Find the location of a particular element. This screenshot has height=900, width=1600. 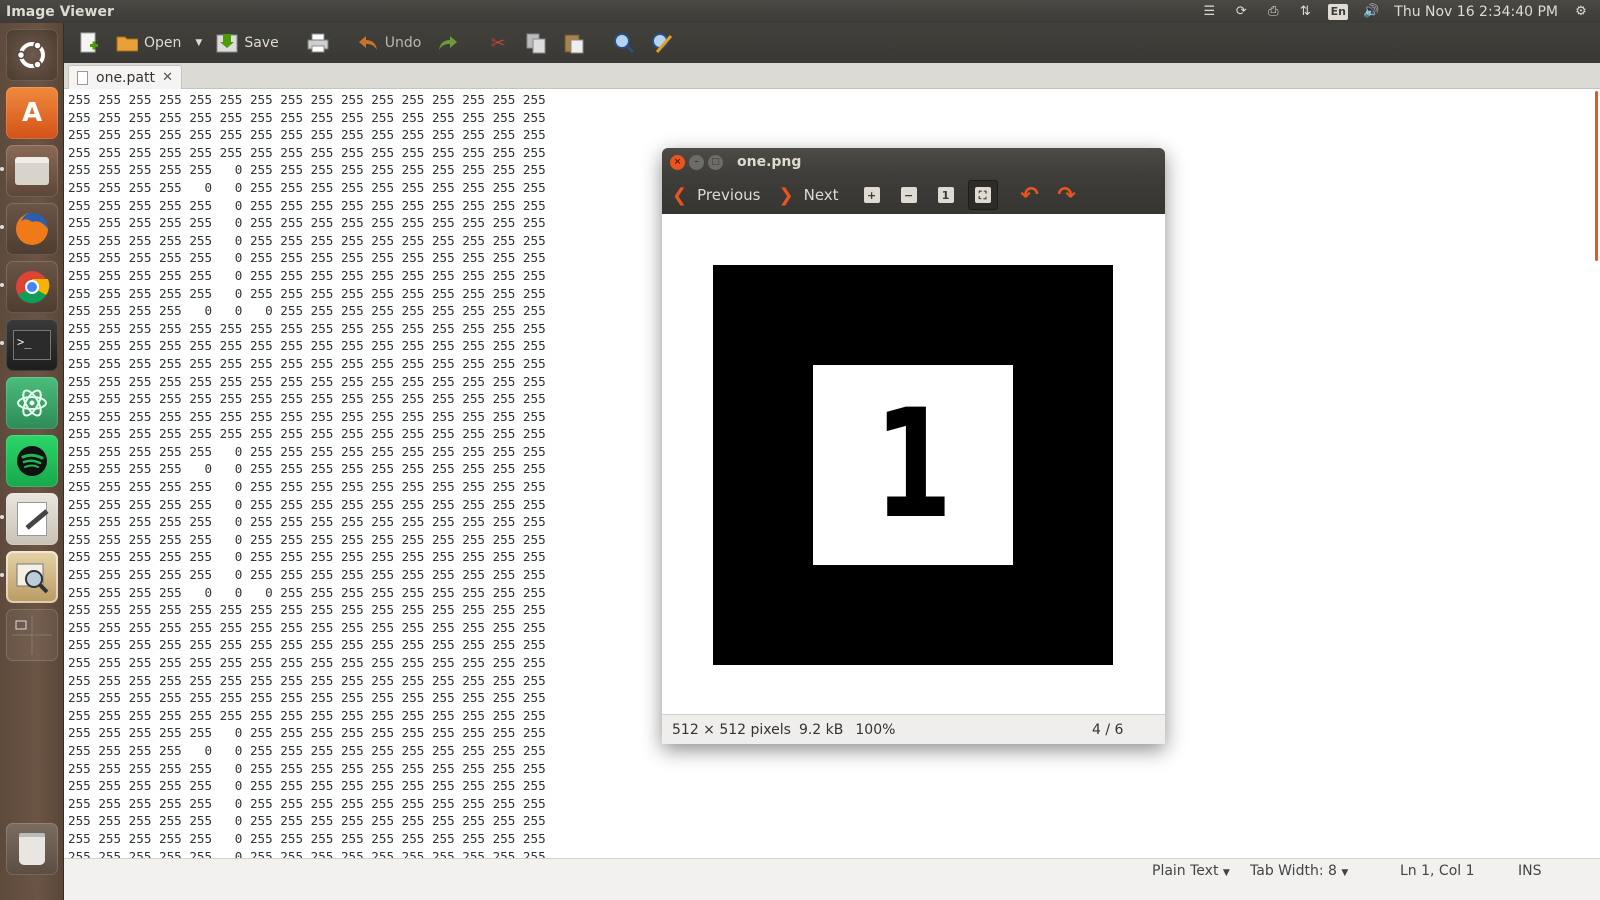

rotate-left-icon: ↶ is located at coordinates (1029, 195).